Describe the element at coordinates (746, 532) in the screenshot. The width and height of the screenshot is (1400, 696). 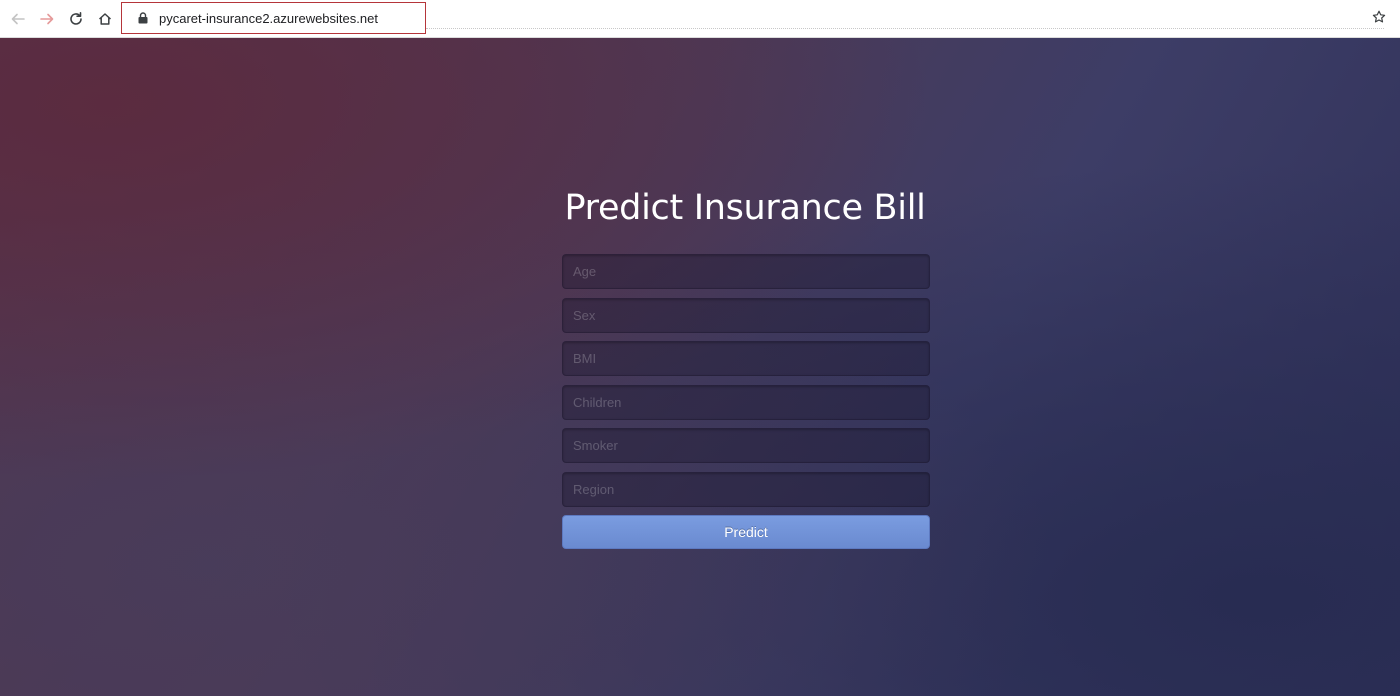
I see `predict-button: Predict` at that location.